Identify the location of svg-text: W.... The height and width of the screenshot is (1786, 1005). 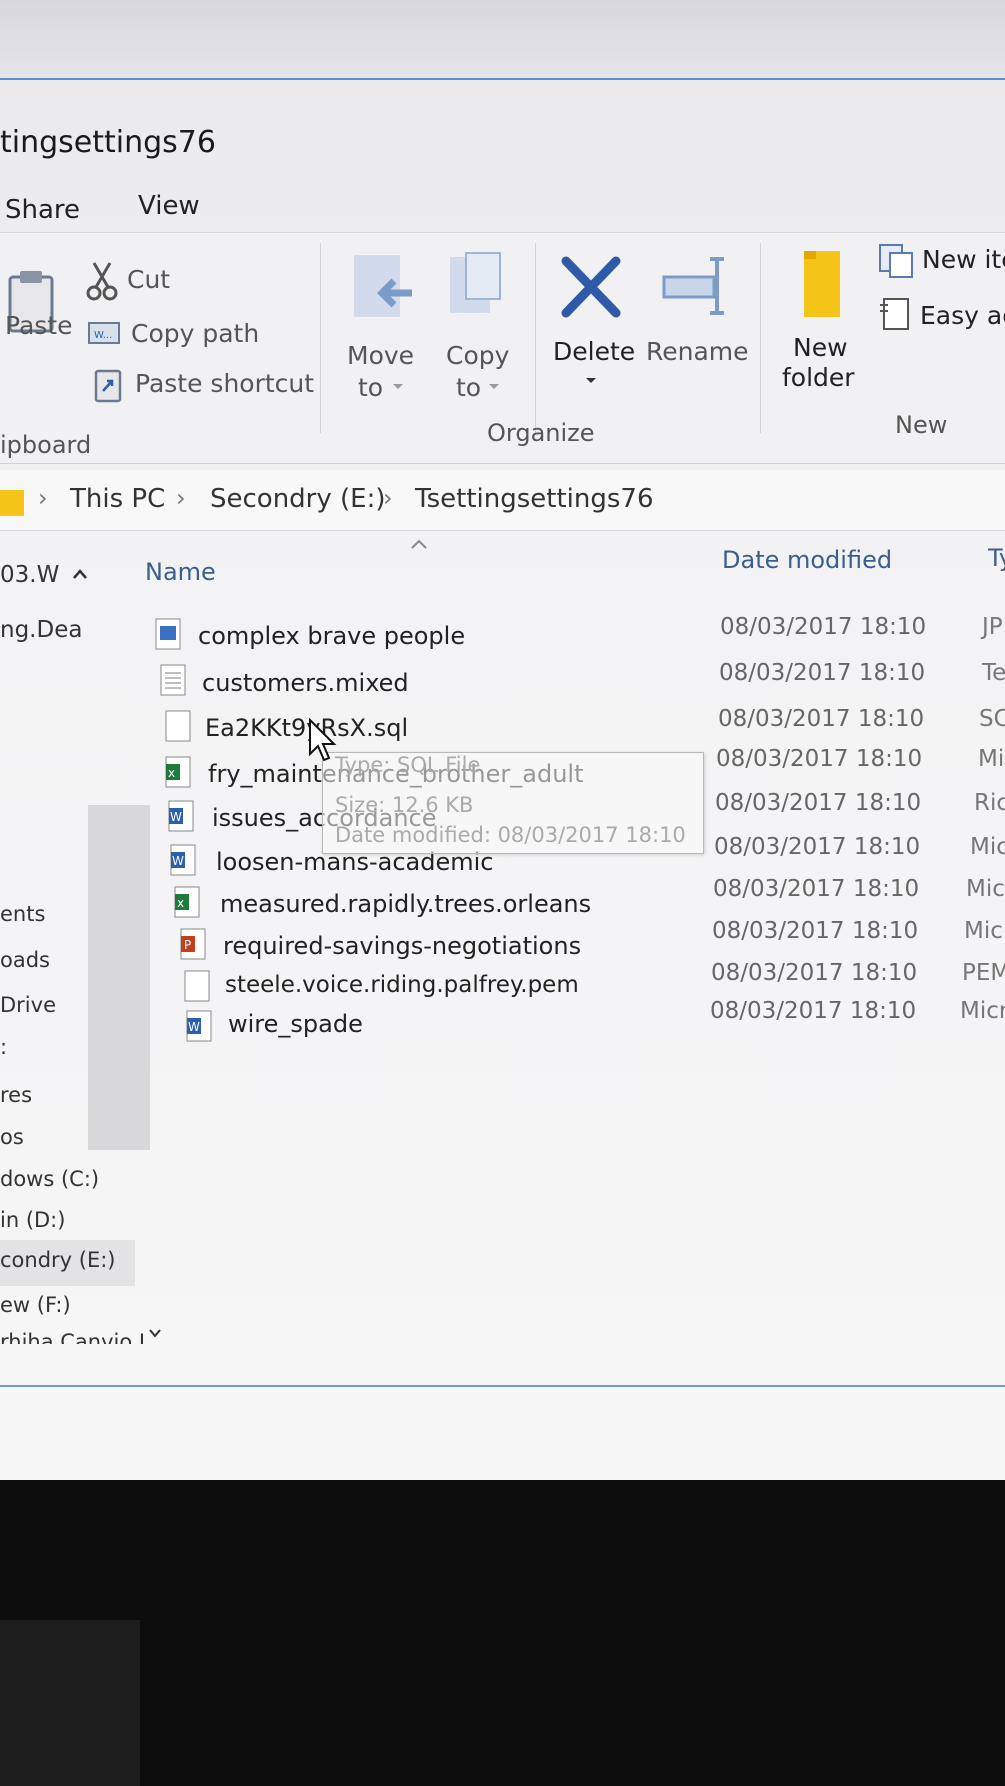
(103, 335).